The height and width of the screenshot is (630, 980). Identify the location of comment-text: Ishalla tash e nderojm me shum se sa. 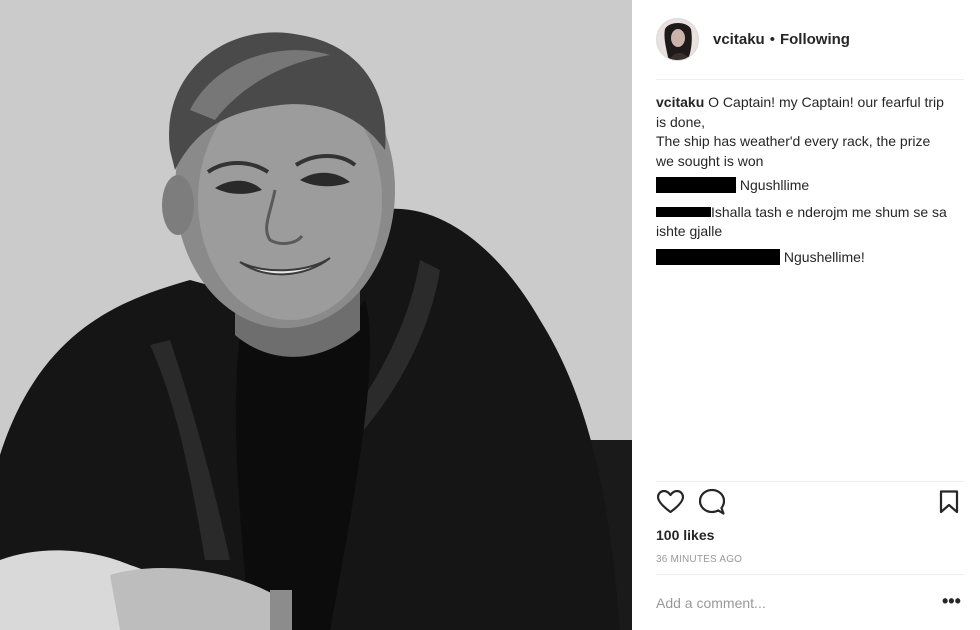
(829, 211).